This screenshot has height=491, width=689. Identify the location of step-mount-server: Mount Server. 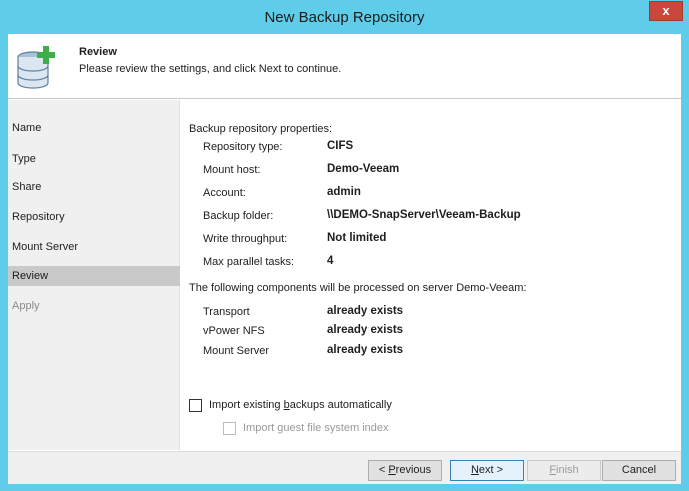
(94, 247).